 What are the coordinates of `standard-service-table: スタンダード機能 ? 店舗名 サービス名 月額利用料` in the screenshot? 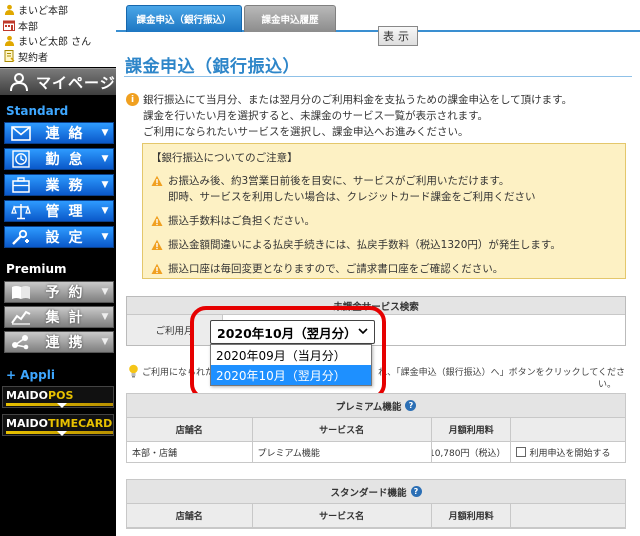 It's located at (376, 504).